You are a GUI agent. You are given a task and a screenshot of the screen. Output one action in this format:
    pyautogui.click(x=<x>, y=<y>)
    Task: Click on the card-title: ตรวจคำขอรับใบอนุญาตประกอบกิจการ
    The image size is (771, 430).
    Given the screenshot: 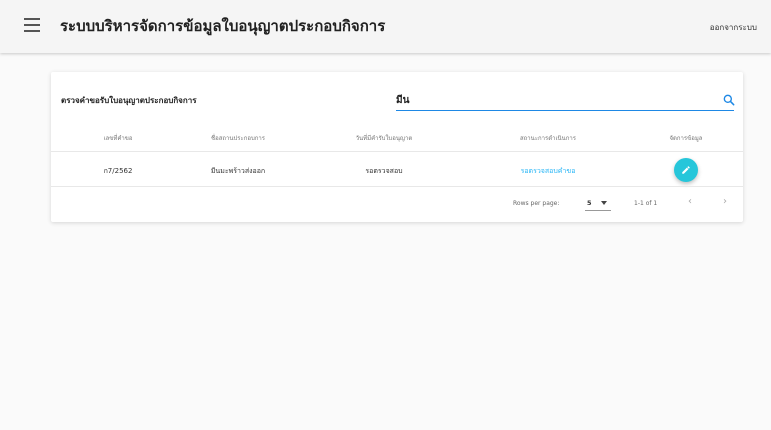 What is the action you would take?
    pyautogui.click(x=129, y=100)
    